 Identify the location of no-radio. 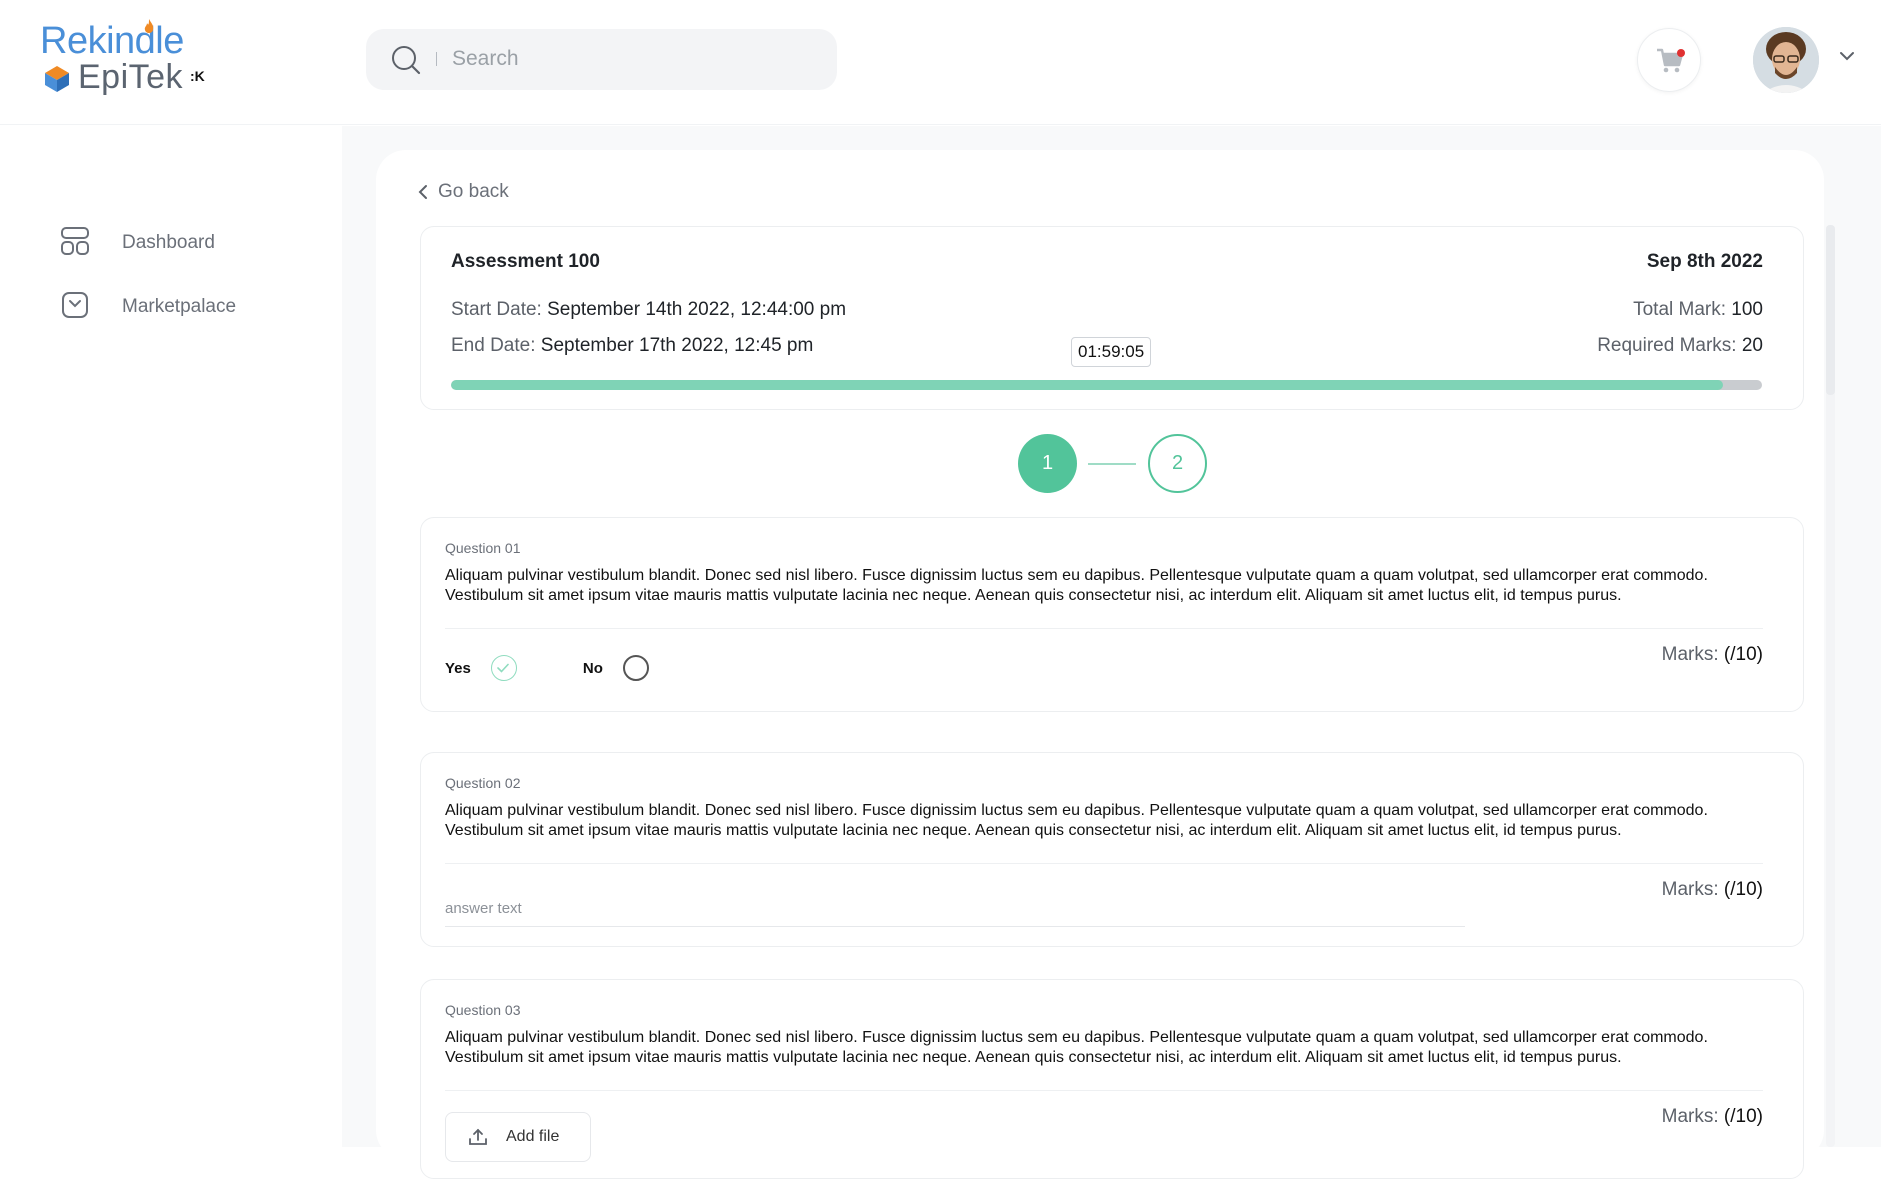
(635, 668).